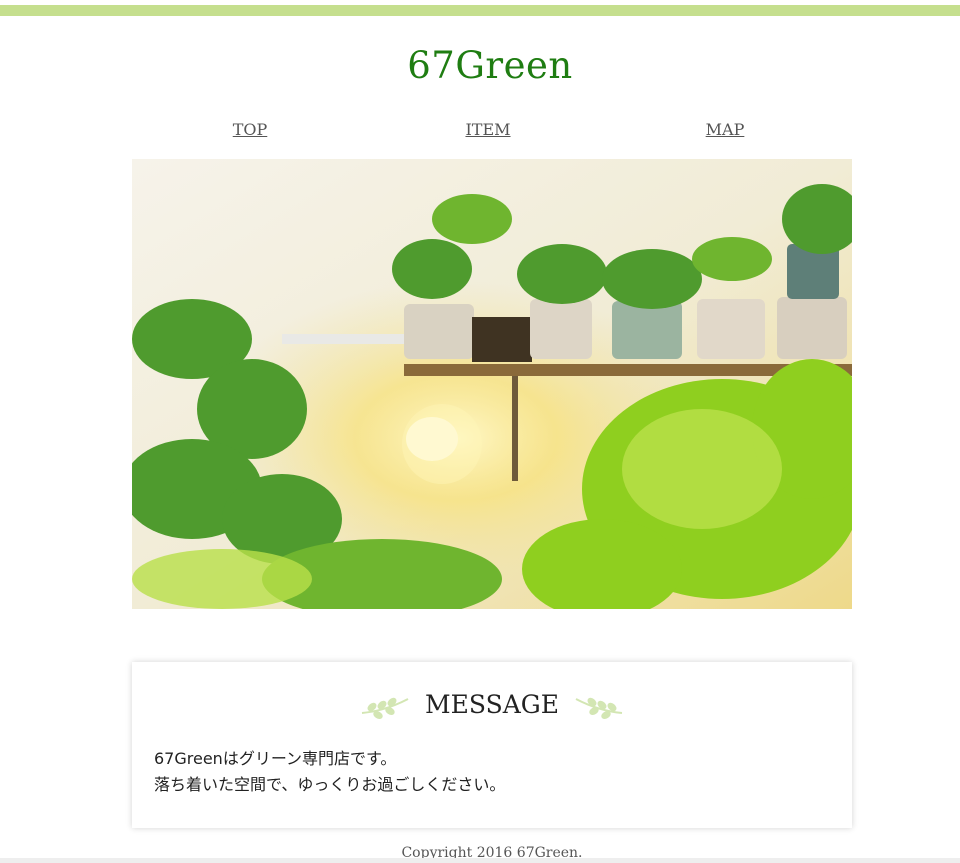 This screenshot has width=960, height=863. What do you see at coordinates (492, 704) in the screenshot?
I see `message-title: MESSAGE` at bounding box center [492, 704].